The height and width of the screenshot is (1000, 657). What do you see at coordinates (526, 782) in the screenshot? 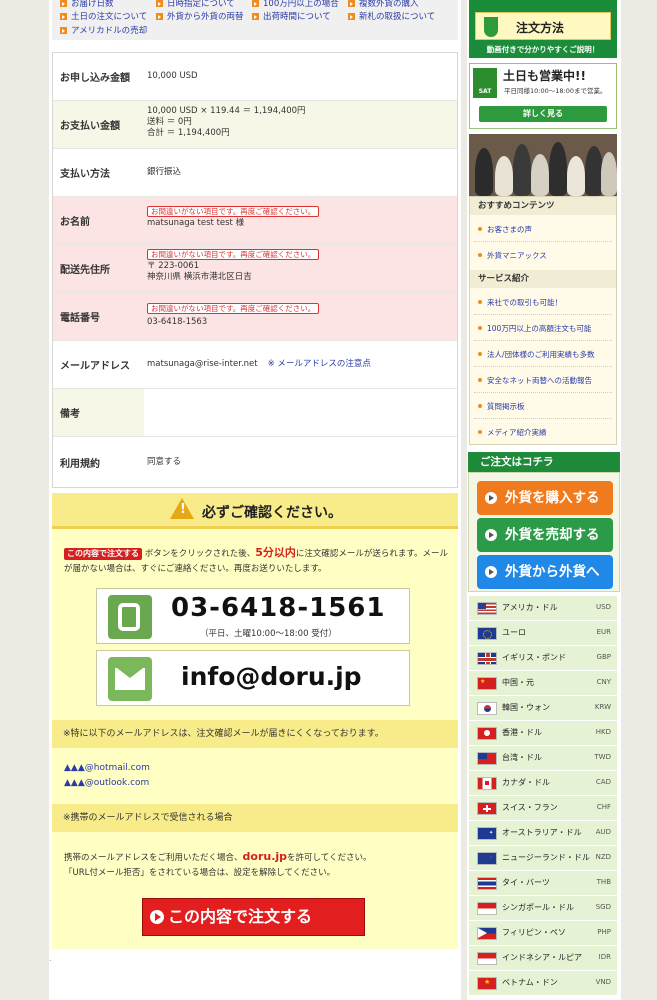
I see `currency-name: カナダ・ドル` at bounding box center [526, 782].